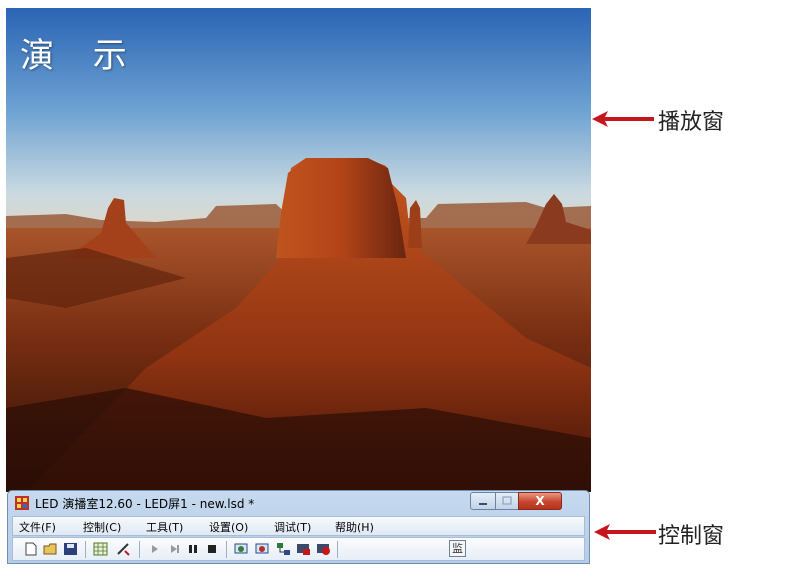 The height and width of the screenshot is (568, 810). What do you see at coordinates (154, 549) in the screenshot?
I see `play-icon` at bounding box center [154, 549].